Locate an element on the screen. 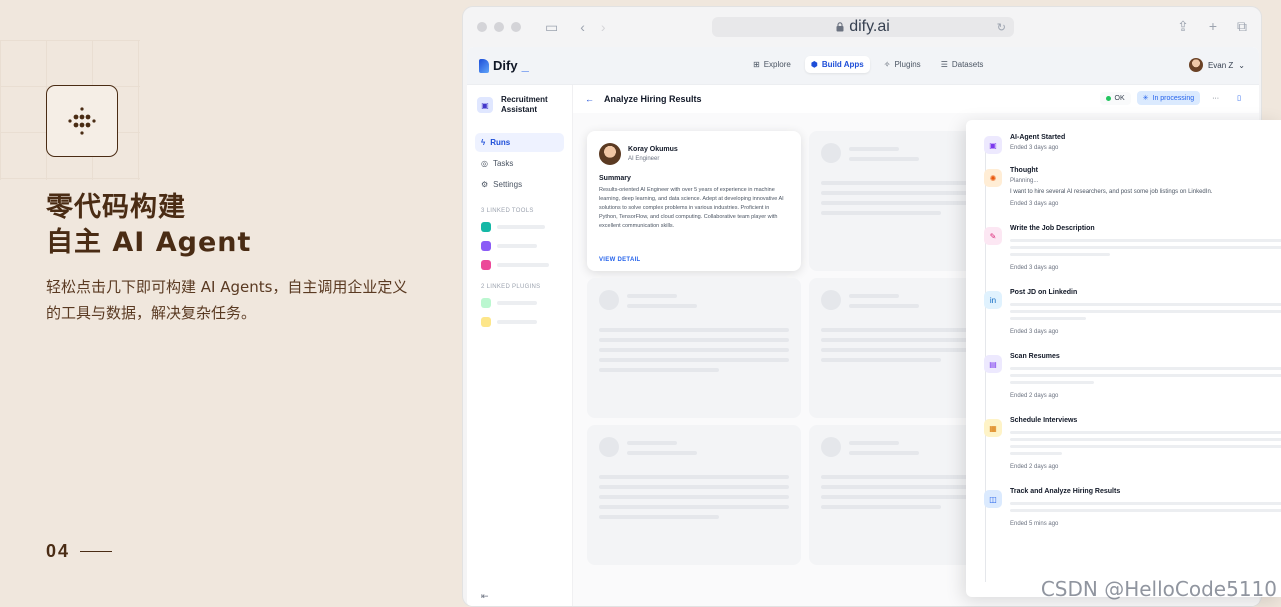 The image size is (1281, 607). candidate-avatar is located at coordinates (610, 154).